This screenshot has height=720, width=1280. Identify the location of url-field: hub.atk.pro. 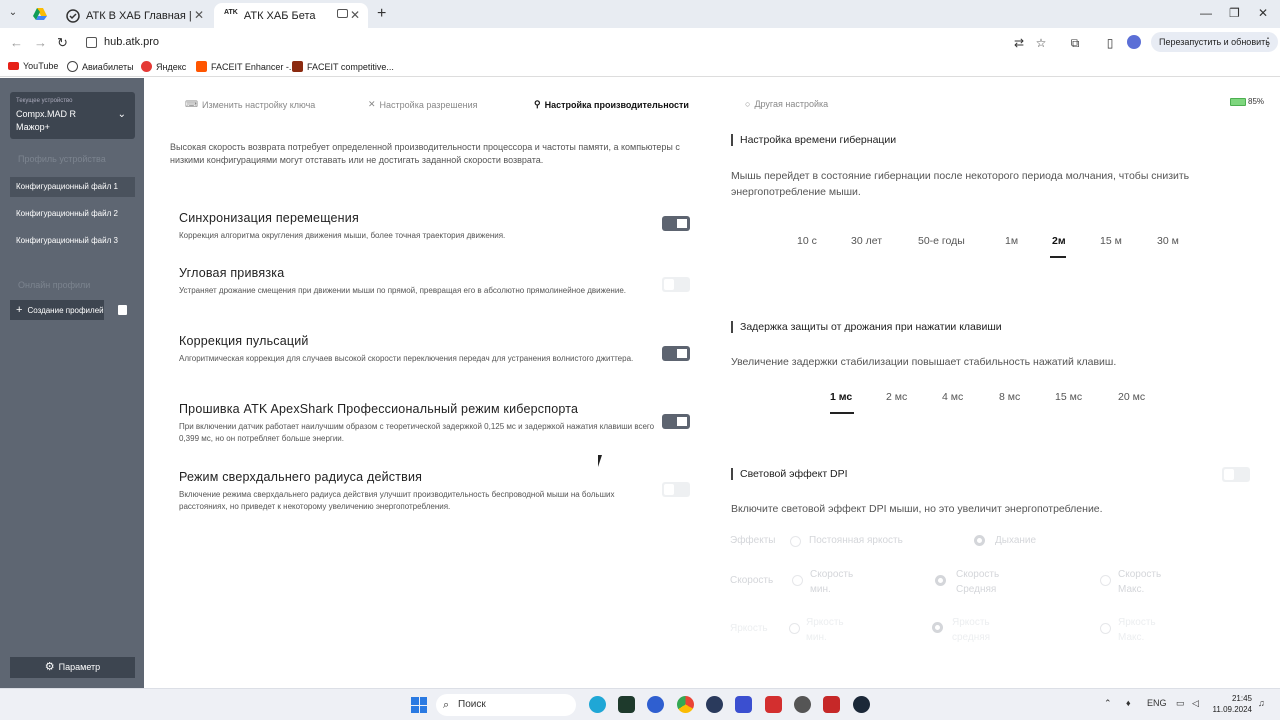
(131, 42).